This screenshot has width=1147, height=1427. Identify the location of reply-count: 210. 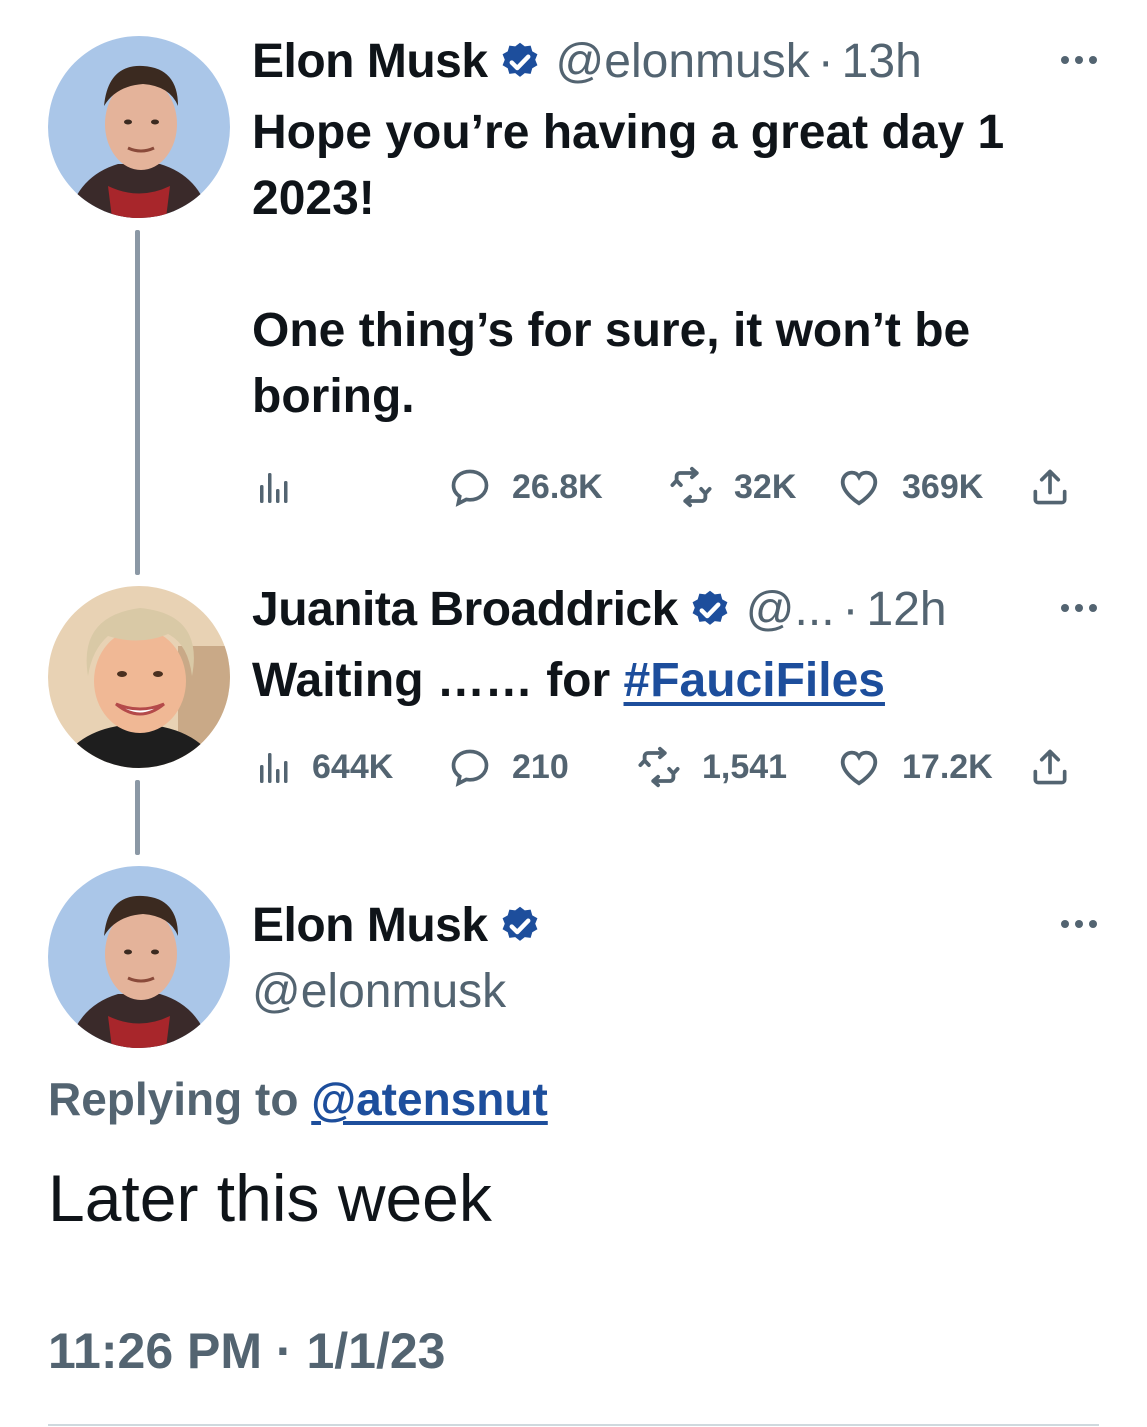
(540, 766).